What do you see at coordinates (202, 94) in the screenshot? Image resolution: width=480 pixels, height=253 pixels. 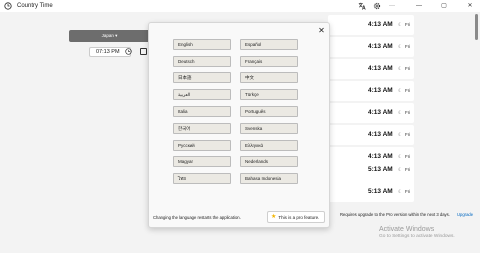 I see `language-button: العربية` at bounding box center [202, 94].